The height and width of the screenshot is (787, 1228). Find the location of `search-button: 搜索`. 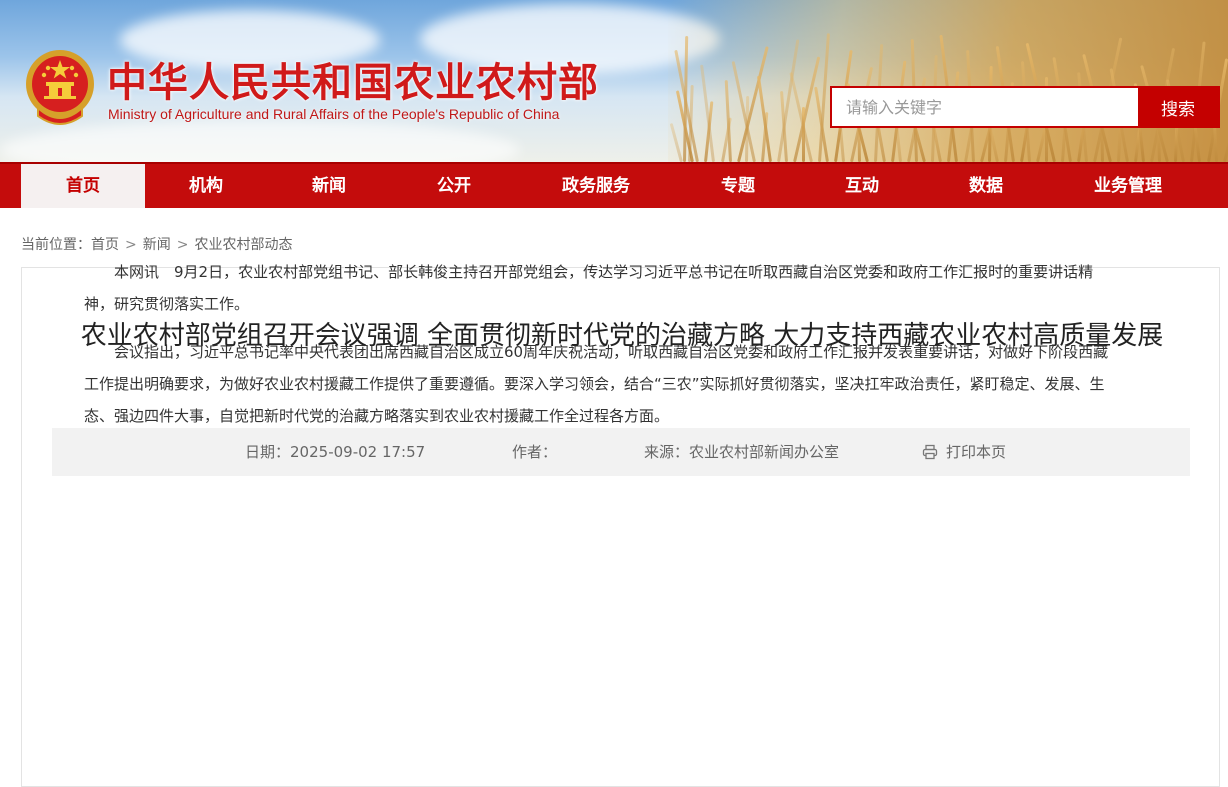

search-button: 搜索 is located at coordinates (1178, 107).